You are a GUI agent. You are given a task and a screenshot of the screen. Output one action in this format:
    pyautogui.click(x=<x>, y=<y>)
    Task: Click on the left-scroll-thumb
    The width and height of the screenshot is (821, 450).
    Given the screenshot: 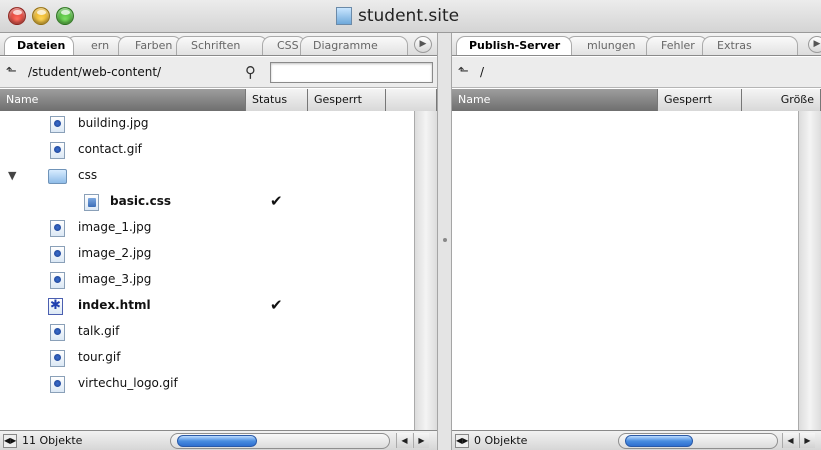 What is the action you would take?
    pyautogui.click(x=217, y=441)
    